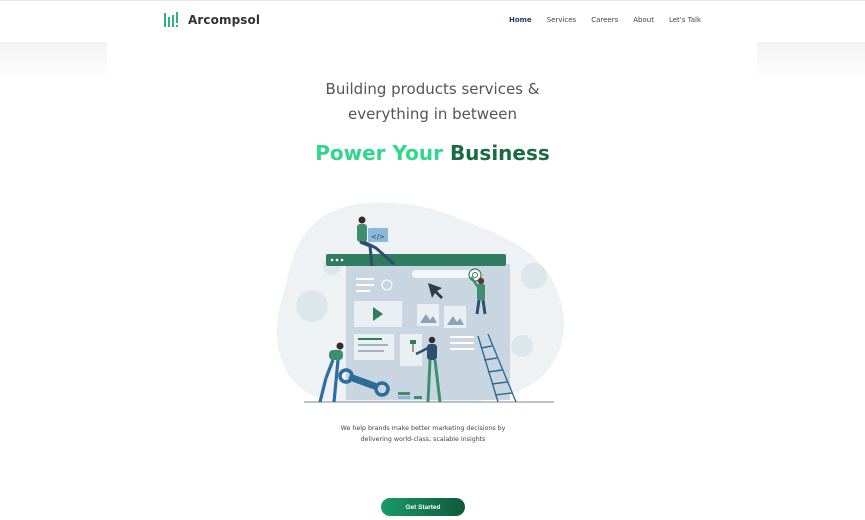 The image size is (865, 520). Describe the element at coordinates (423, 507) in the screenshot. I see `get-started-button: Get Started` at that location.